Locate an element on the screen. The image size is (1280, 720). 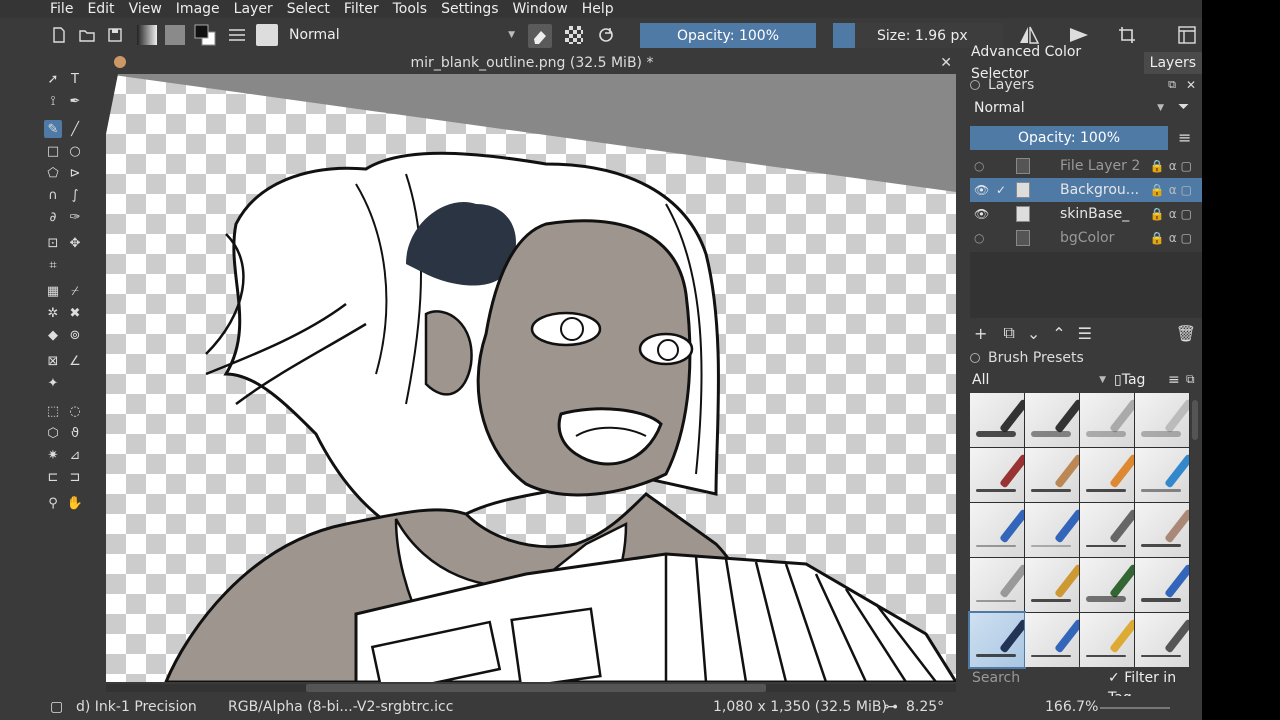
color-swatch-icon is located at coordinates (205, 35).